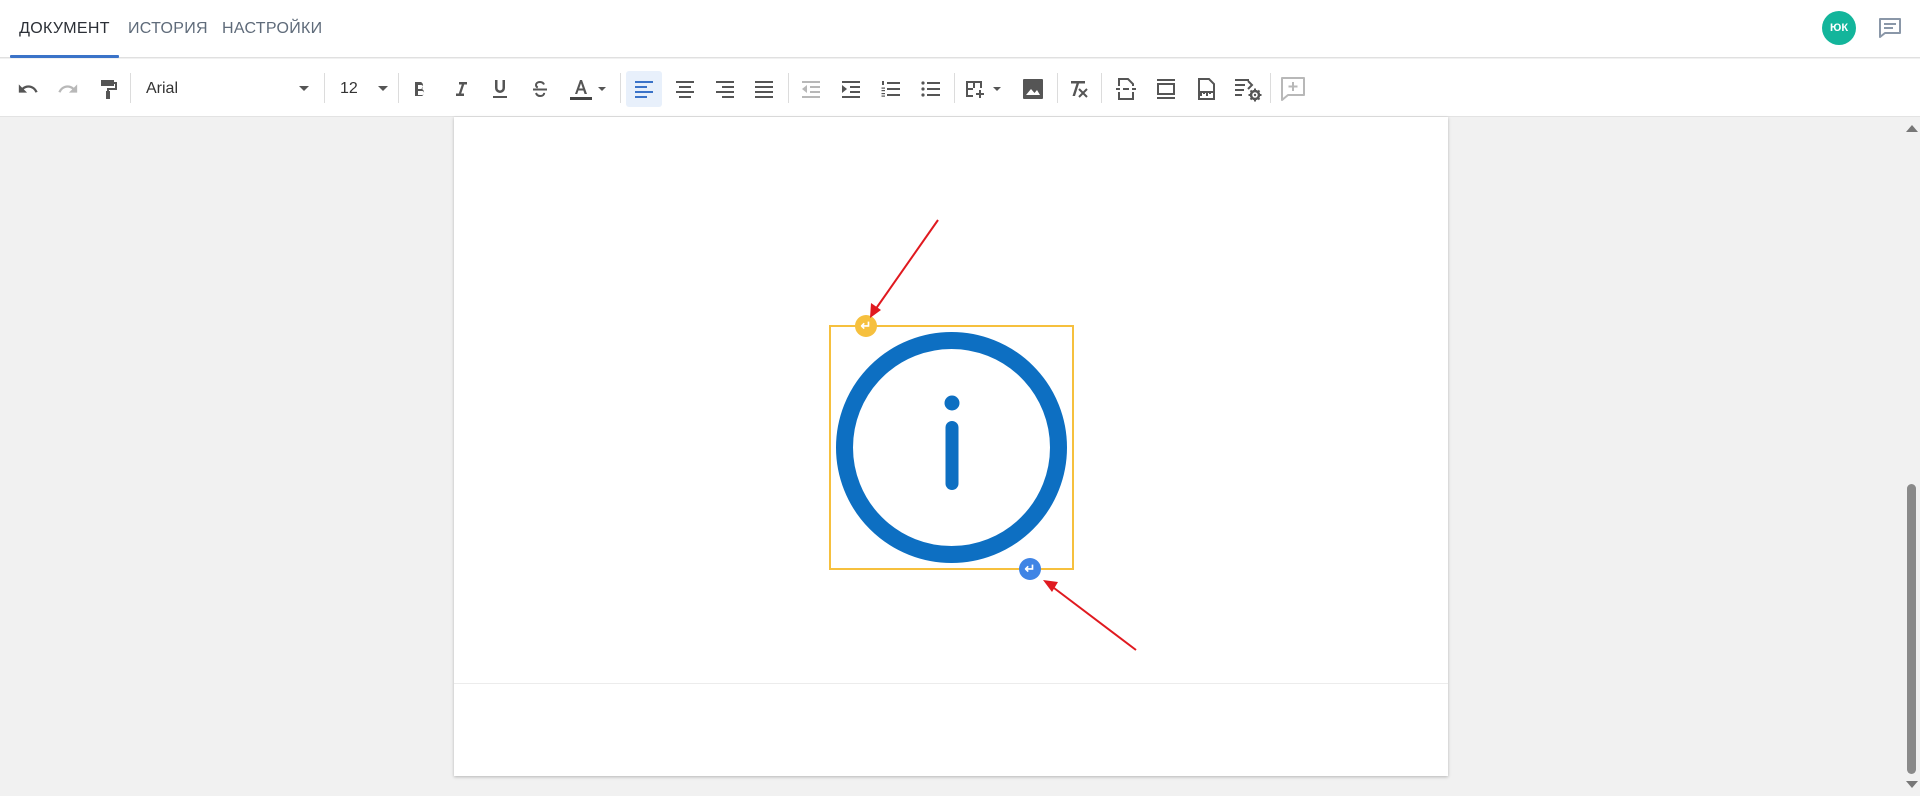  Describe the element at coordinates (685, 89) in the screenshot. I see `align-center-icon` at that location.